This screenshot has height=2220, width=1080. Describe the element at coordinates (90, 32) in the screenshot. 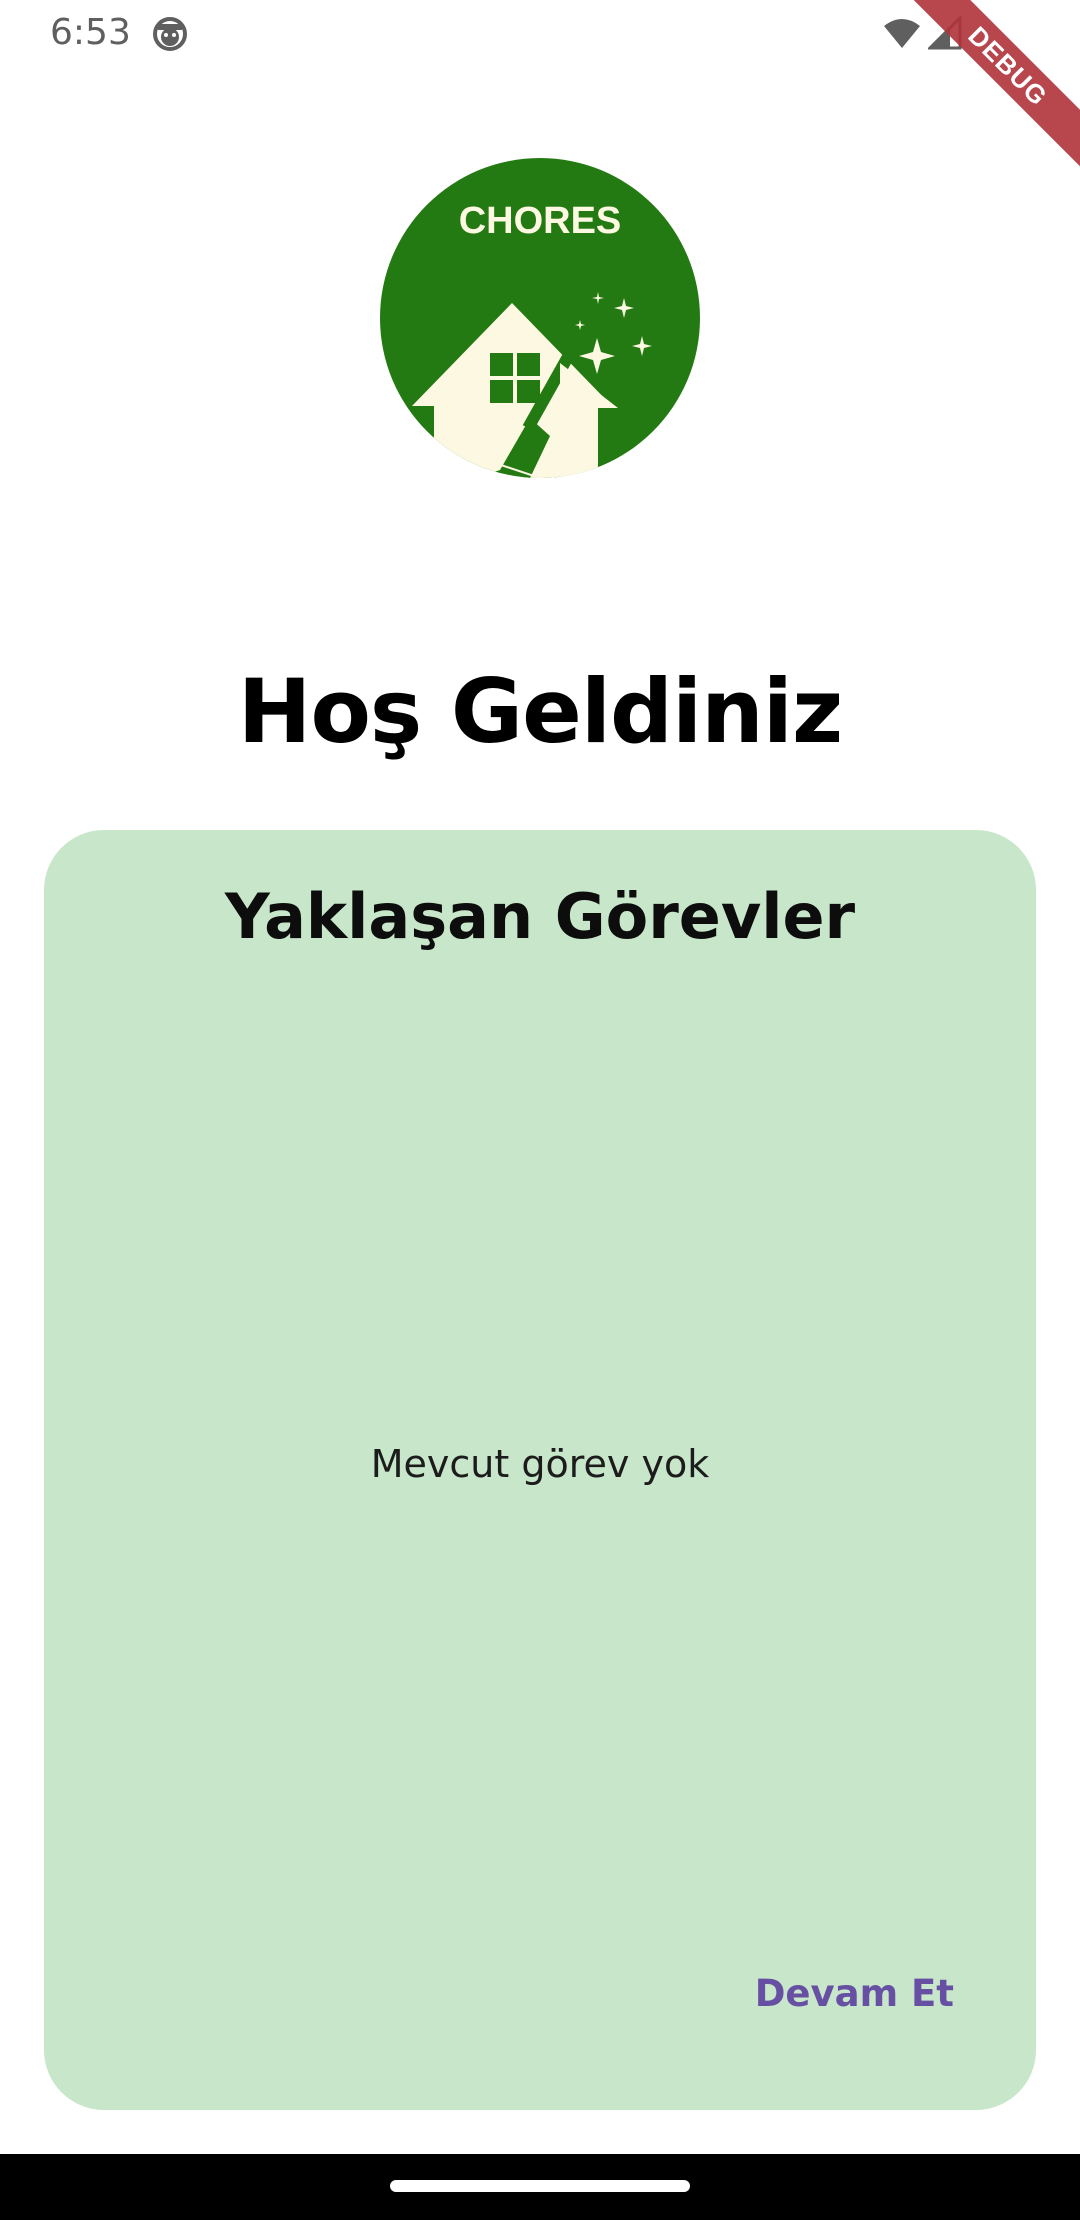

I see `status-time: 6:53` at that location.